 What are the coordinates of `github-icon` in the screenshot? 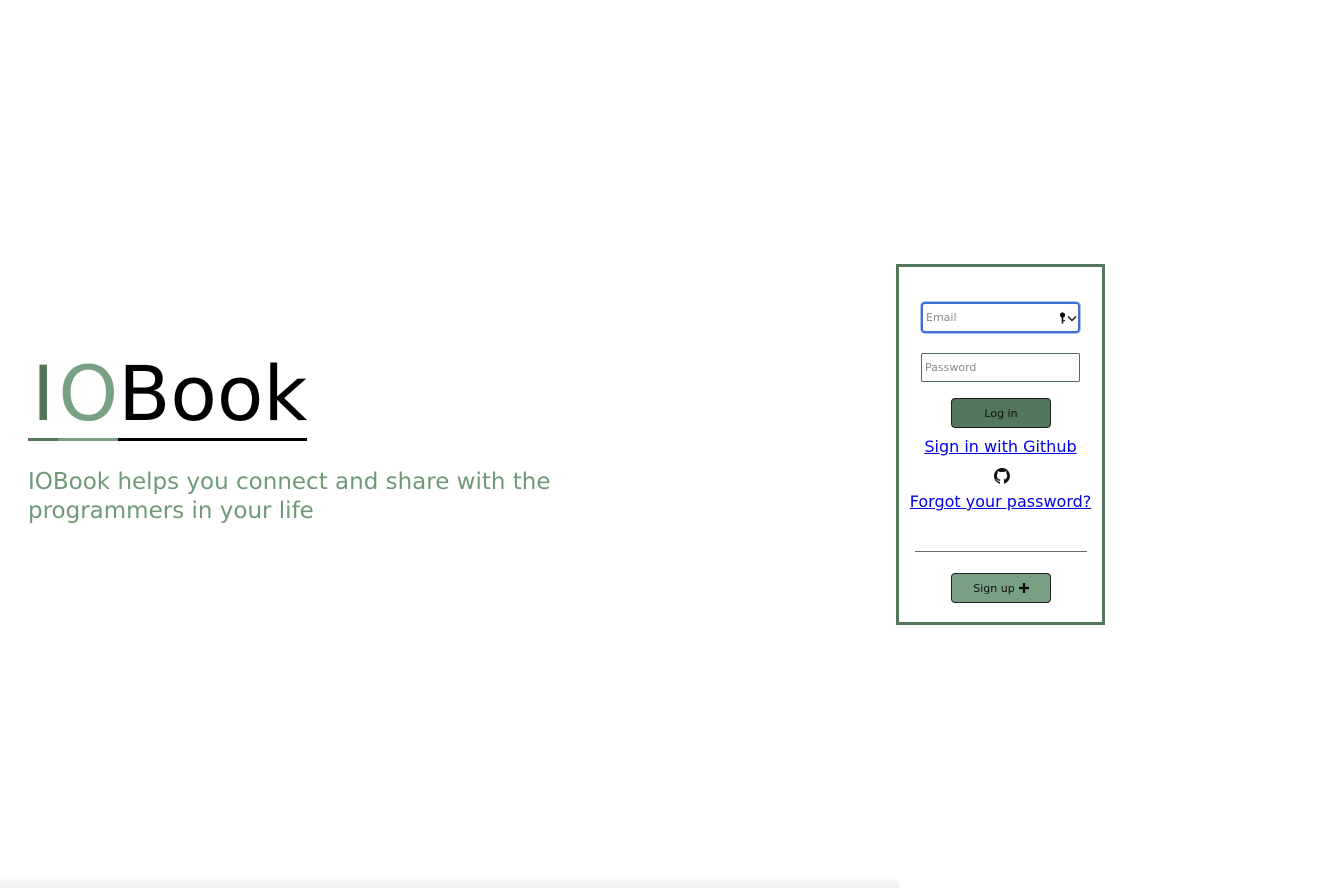 It's located at (1002, 476).